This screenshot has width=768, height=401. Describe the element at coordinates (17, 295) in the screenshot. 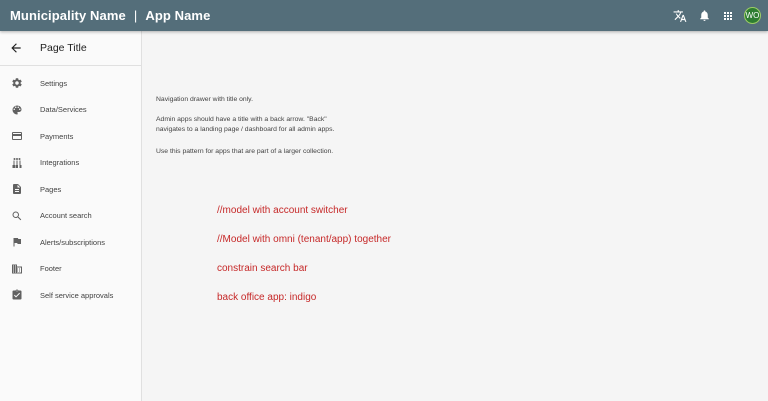

I see `clipboard-check-icon` at that location.